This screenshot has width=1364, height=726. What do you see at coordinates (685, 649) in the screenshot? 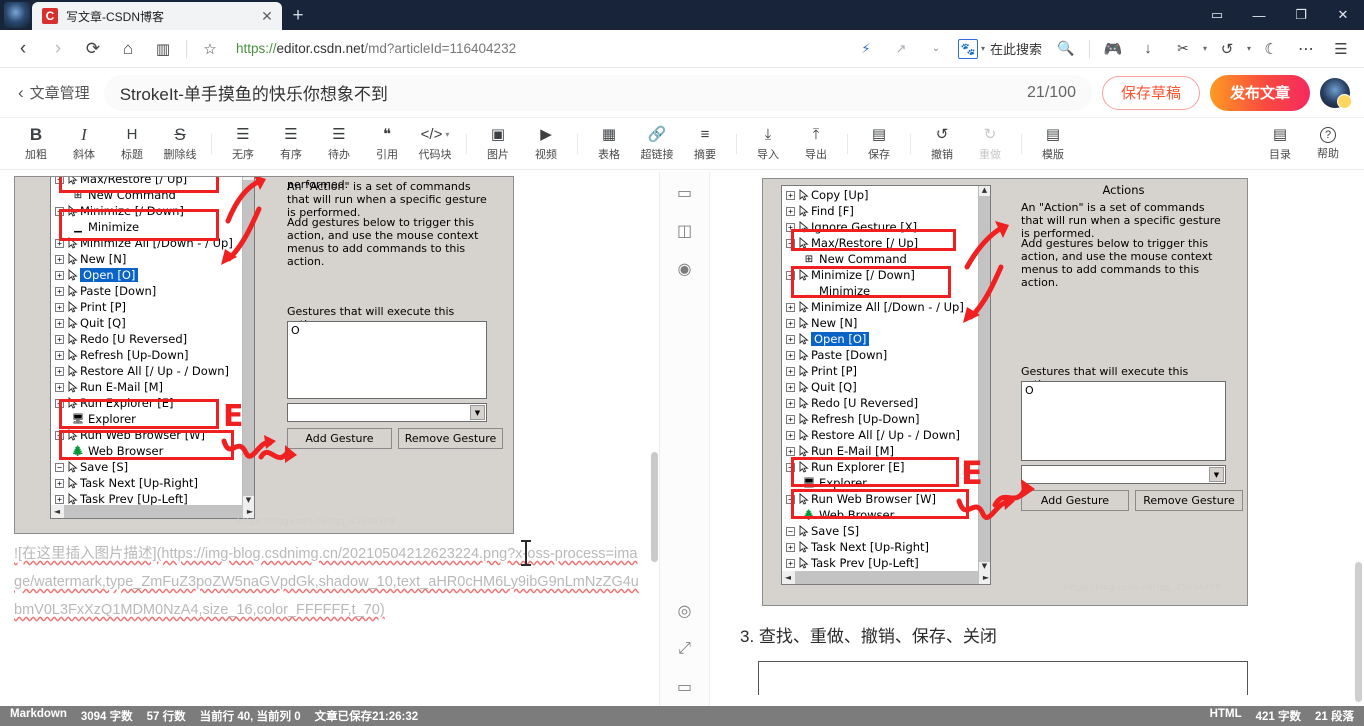
I see `expand-toggle-icon: ⤢` at bounding box center [685, 649].